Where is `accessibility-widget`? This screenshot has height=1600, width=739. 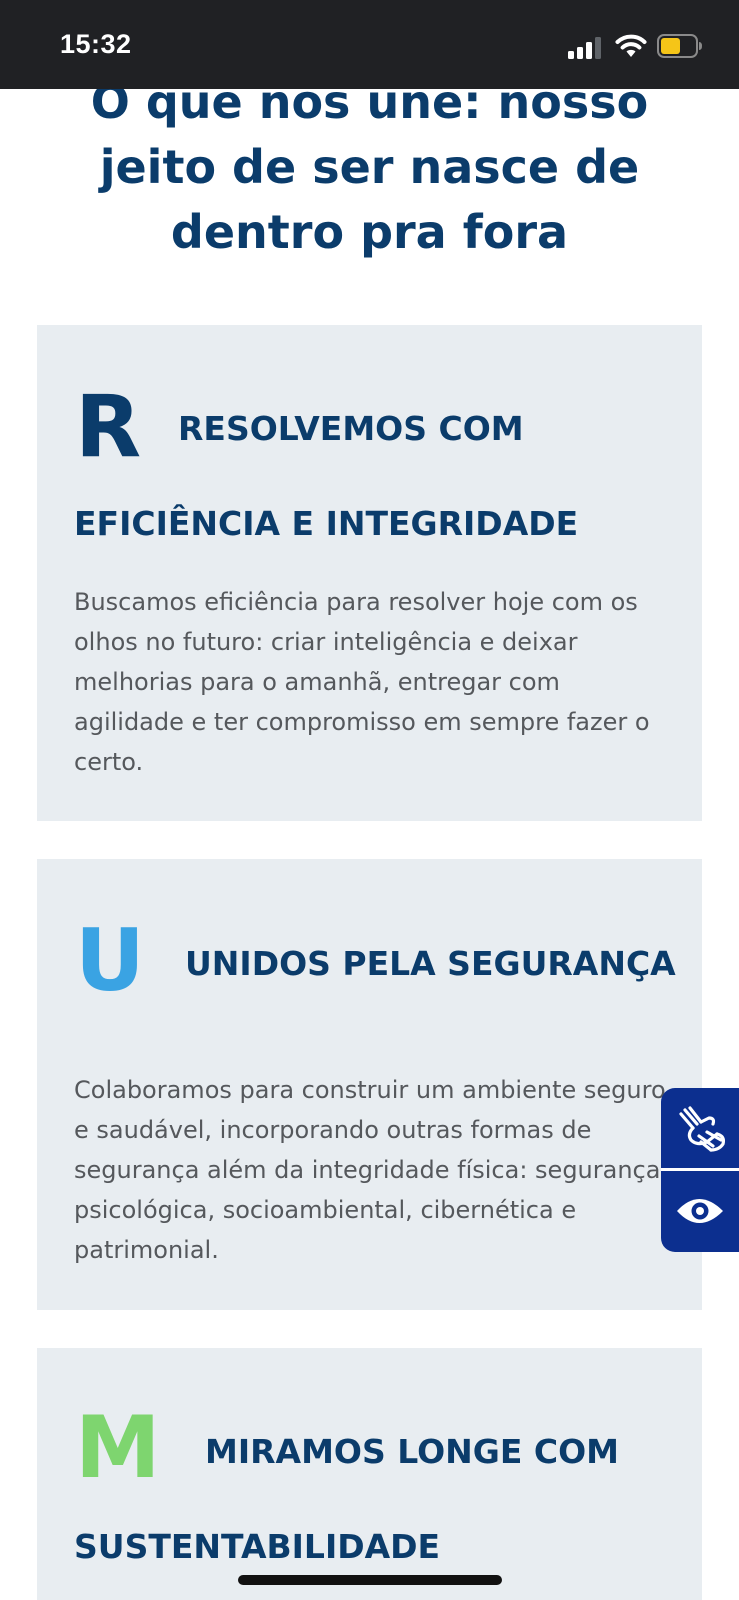
accessibility-widget is located at coordinates (700, 1170).